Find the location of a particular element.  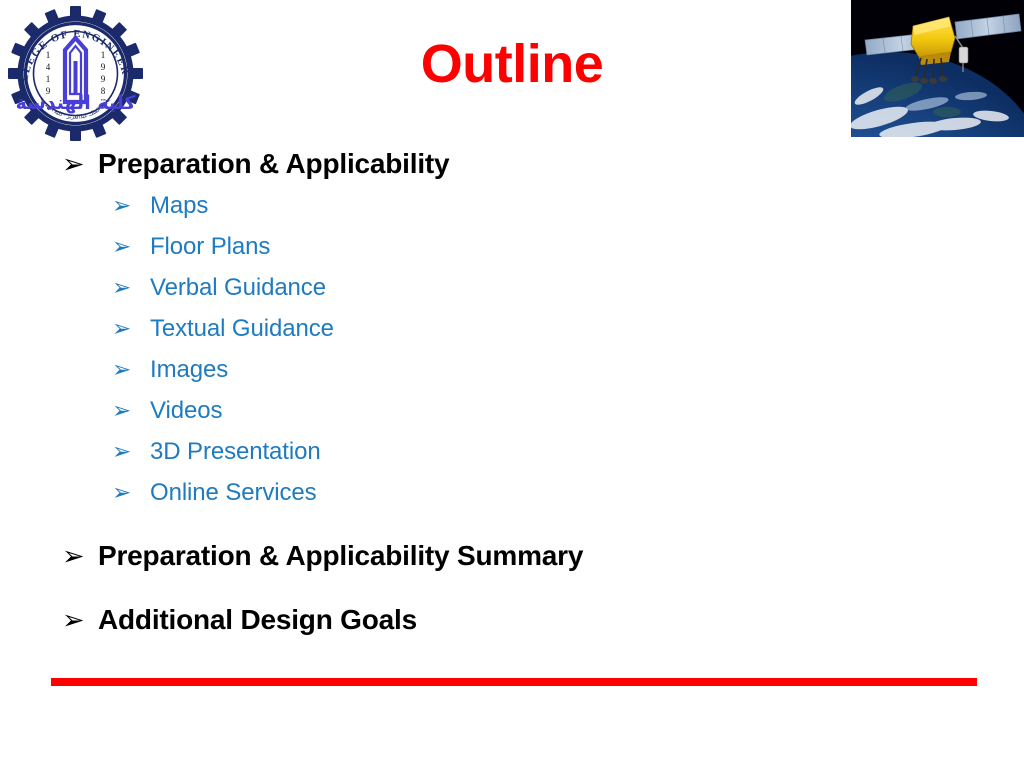

outline-item-label: Additional Design Goals is located at coordinates (257, 619).